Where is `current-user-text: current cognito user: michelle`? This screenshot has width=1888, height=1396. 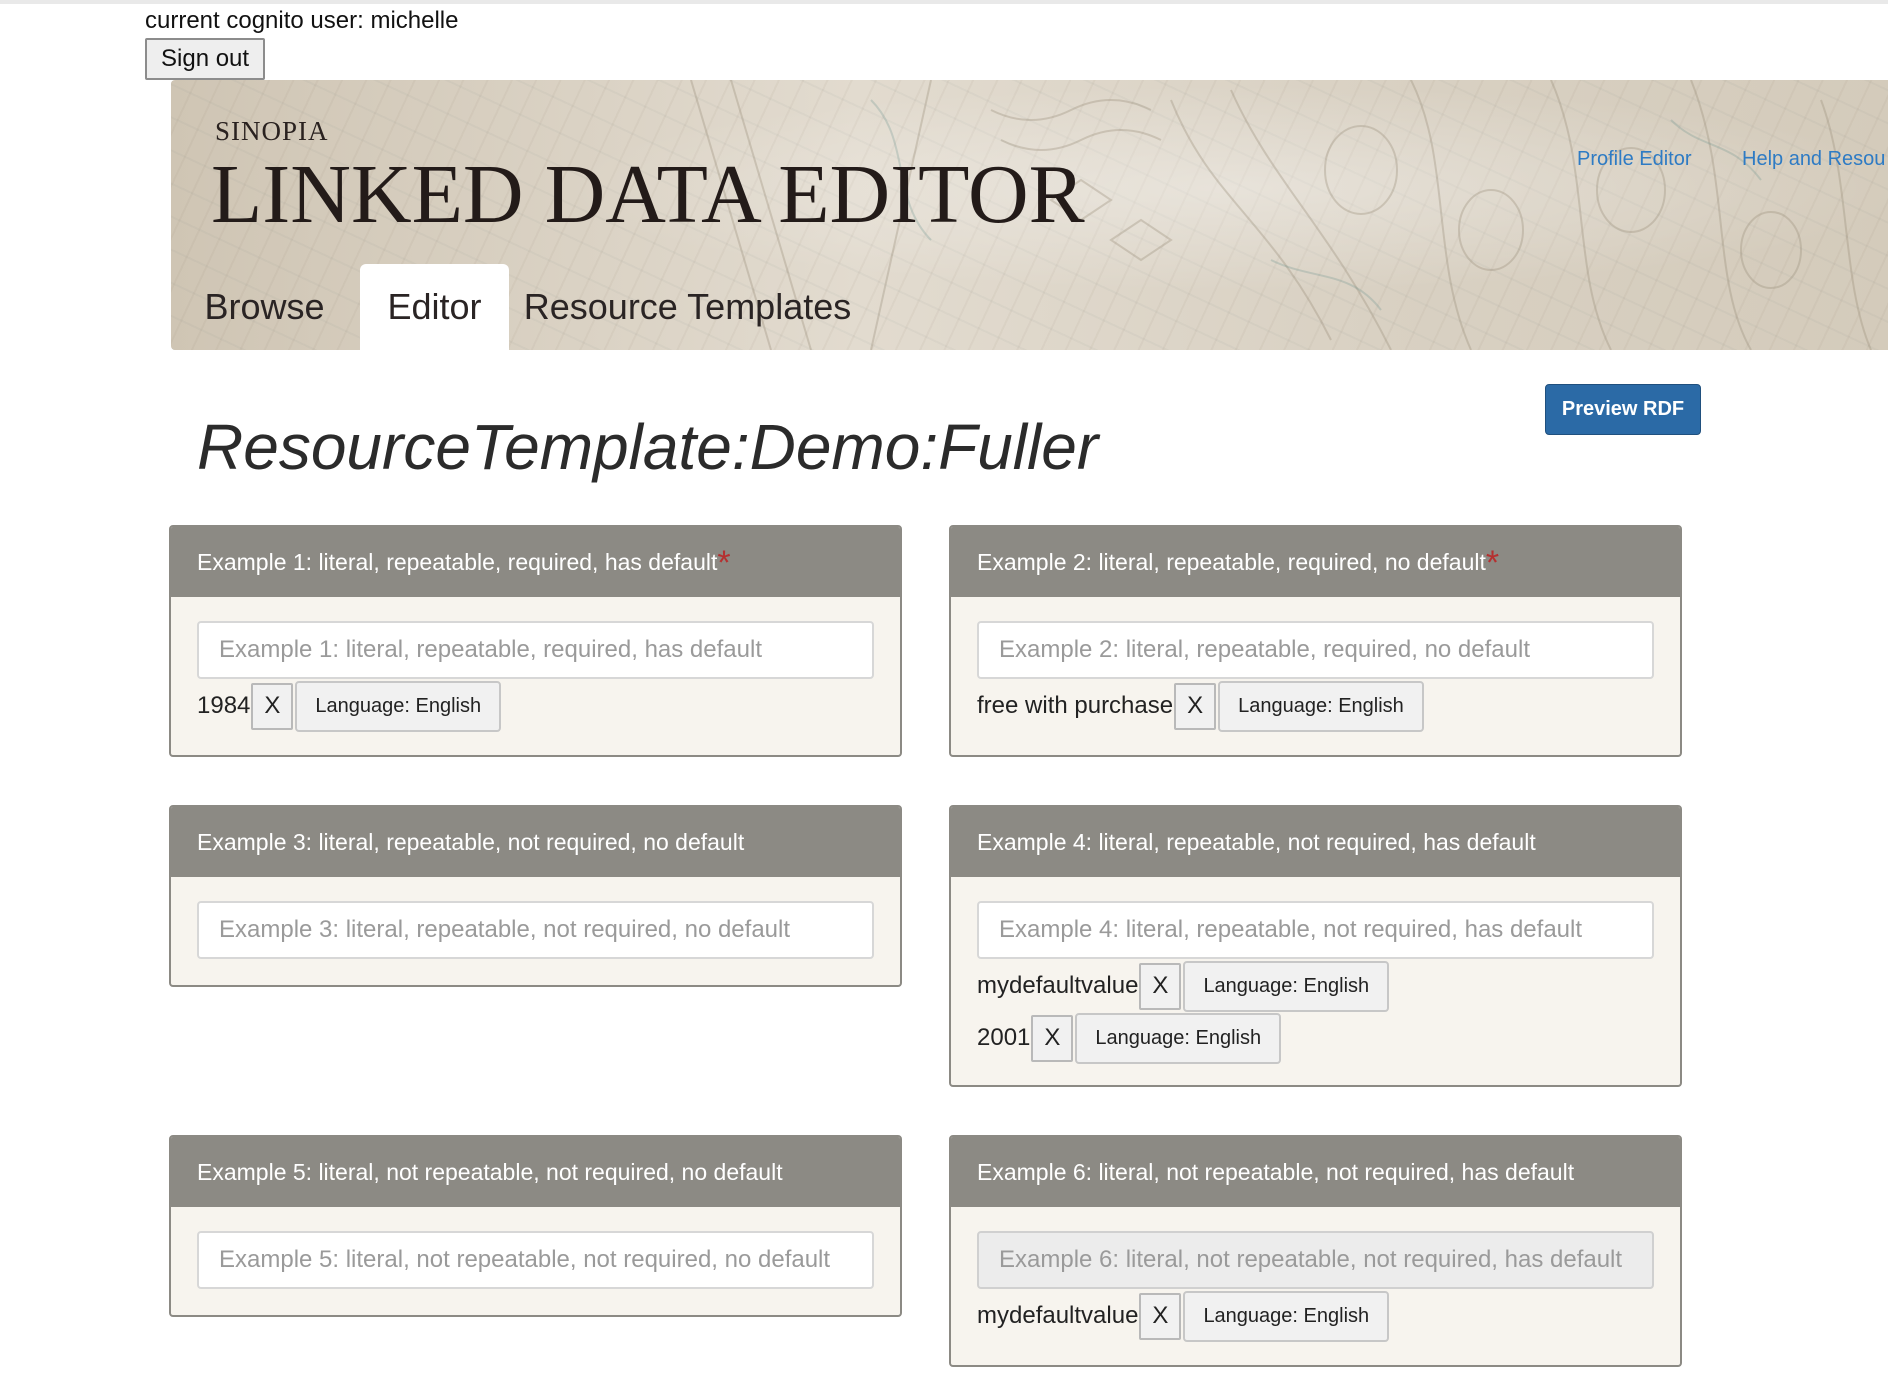 current-user-text: current cognito user: michelle is located at coordinates (302, 20).